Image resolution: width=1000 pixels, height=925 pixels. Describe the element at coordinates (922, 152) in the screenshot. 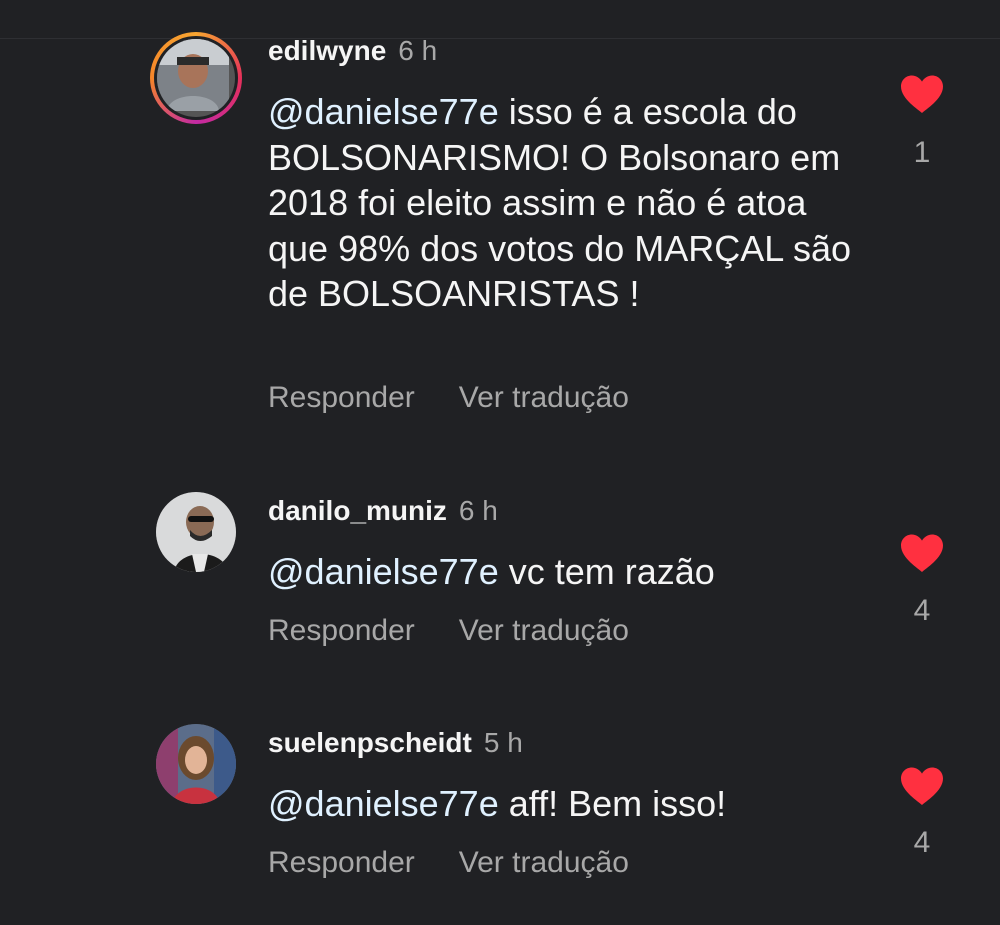

I see `like-count: 1` at that location.